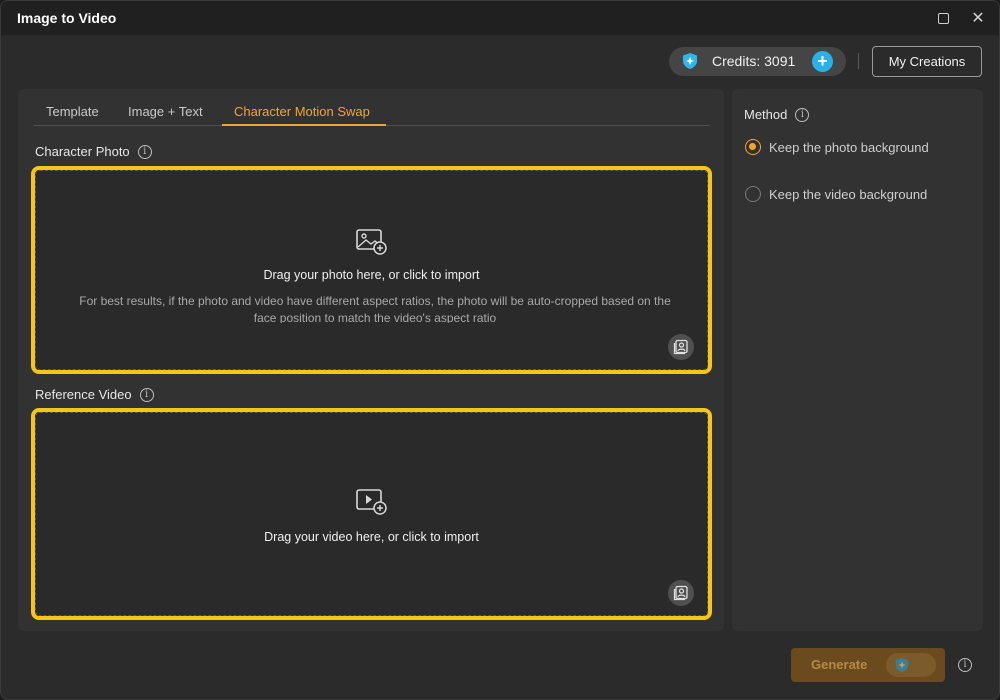 The height and width of the screenshot is (700, 1000). Describe the element at coordinates (766, 114) in the screenshot. I see `method-label-text: Method` at that location.